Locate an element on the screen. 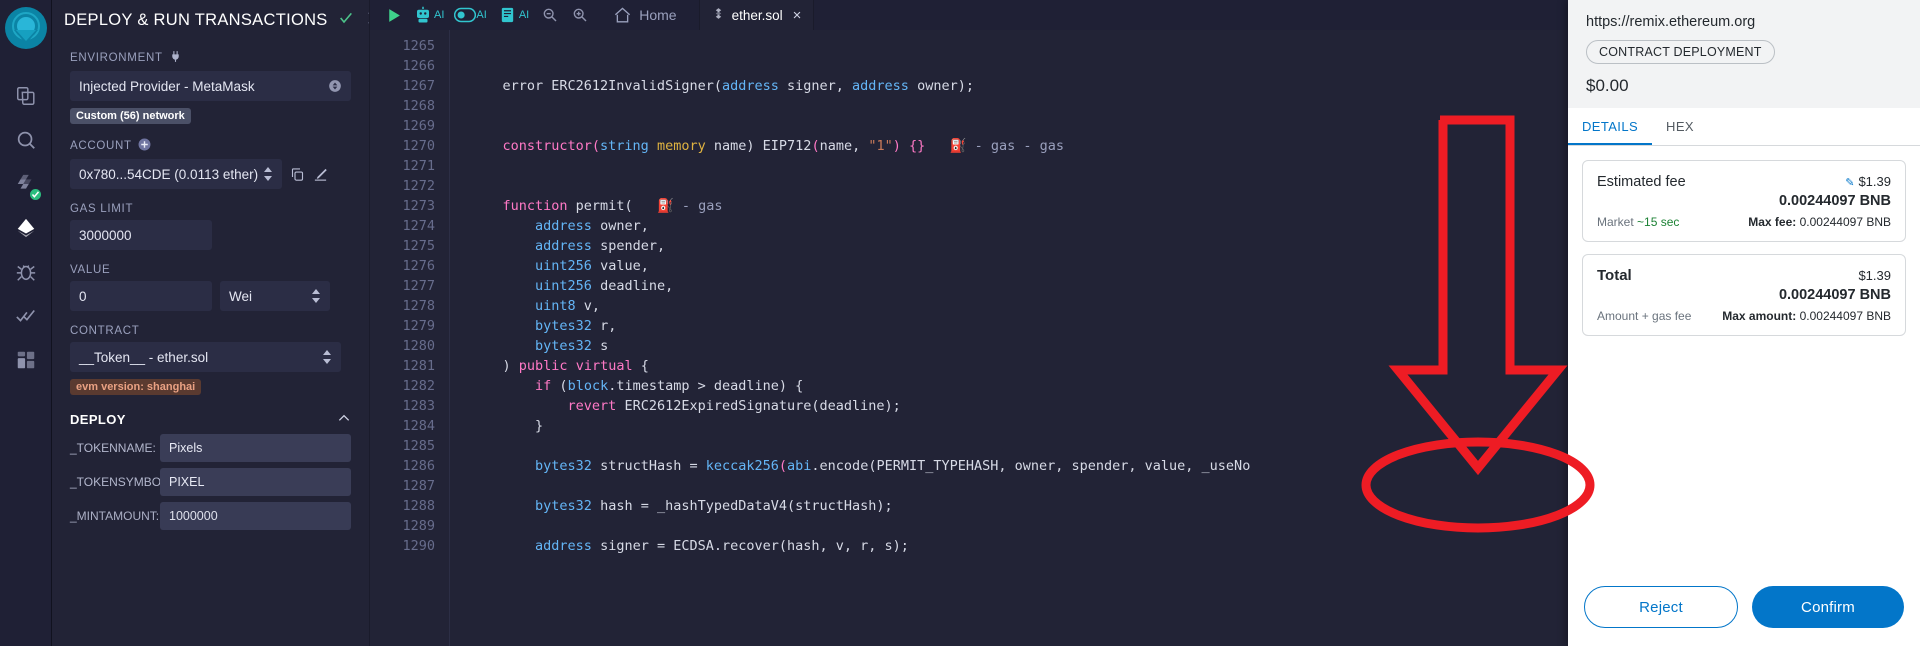 The image size is (1920, 646). home-icon is located at coordinates (622, 15).